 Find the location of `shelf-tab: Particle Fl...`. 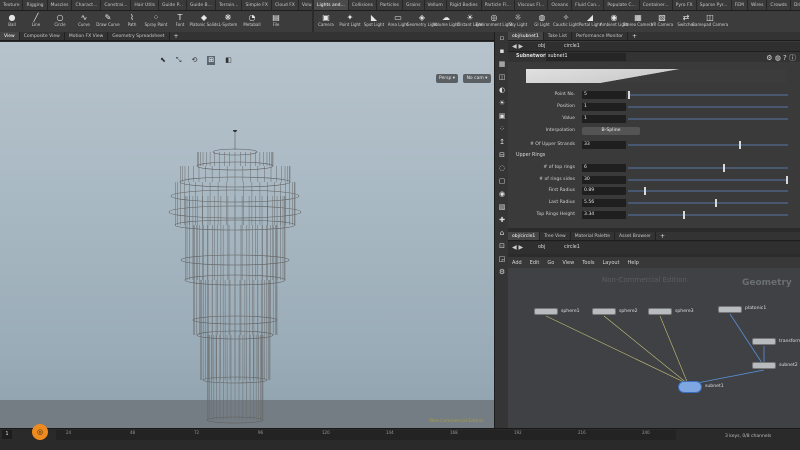

shelf-tab: Particle Fl... is located at coordinates (498, 5).